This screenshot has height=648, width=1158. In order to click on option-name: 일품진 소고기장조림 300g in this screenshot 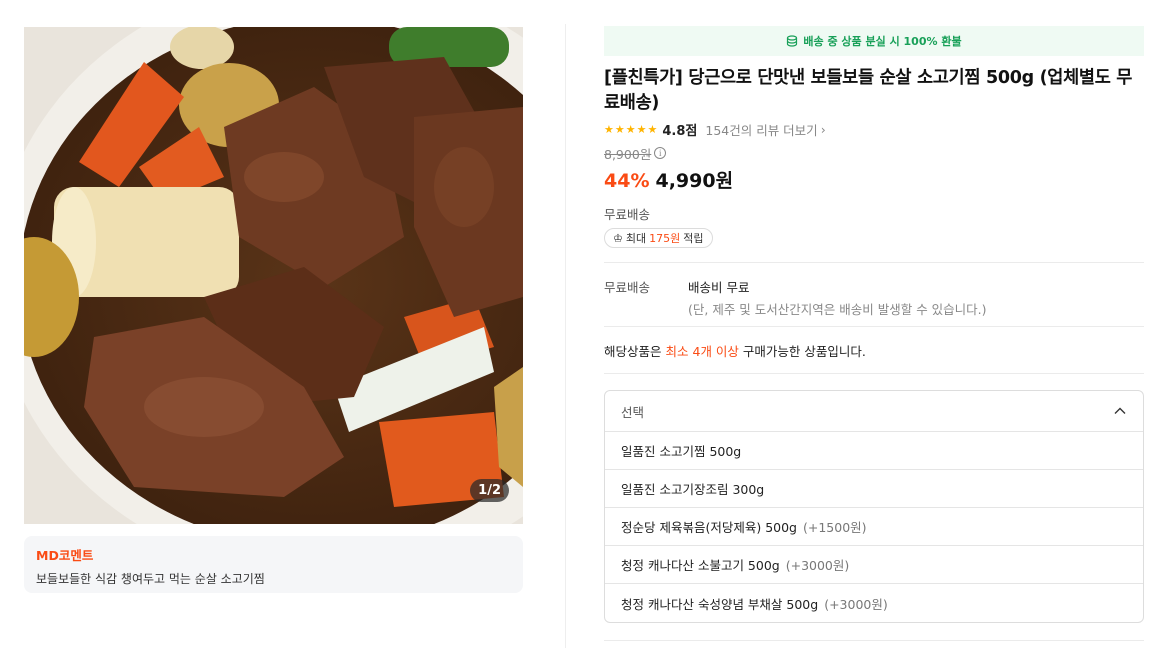, I will do `click(693, 489)`.